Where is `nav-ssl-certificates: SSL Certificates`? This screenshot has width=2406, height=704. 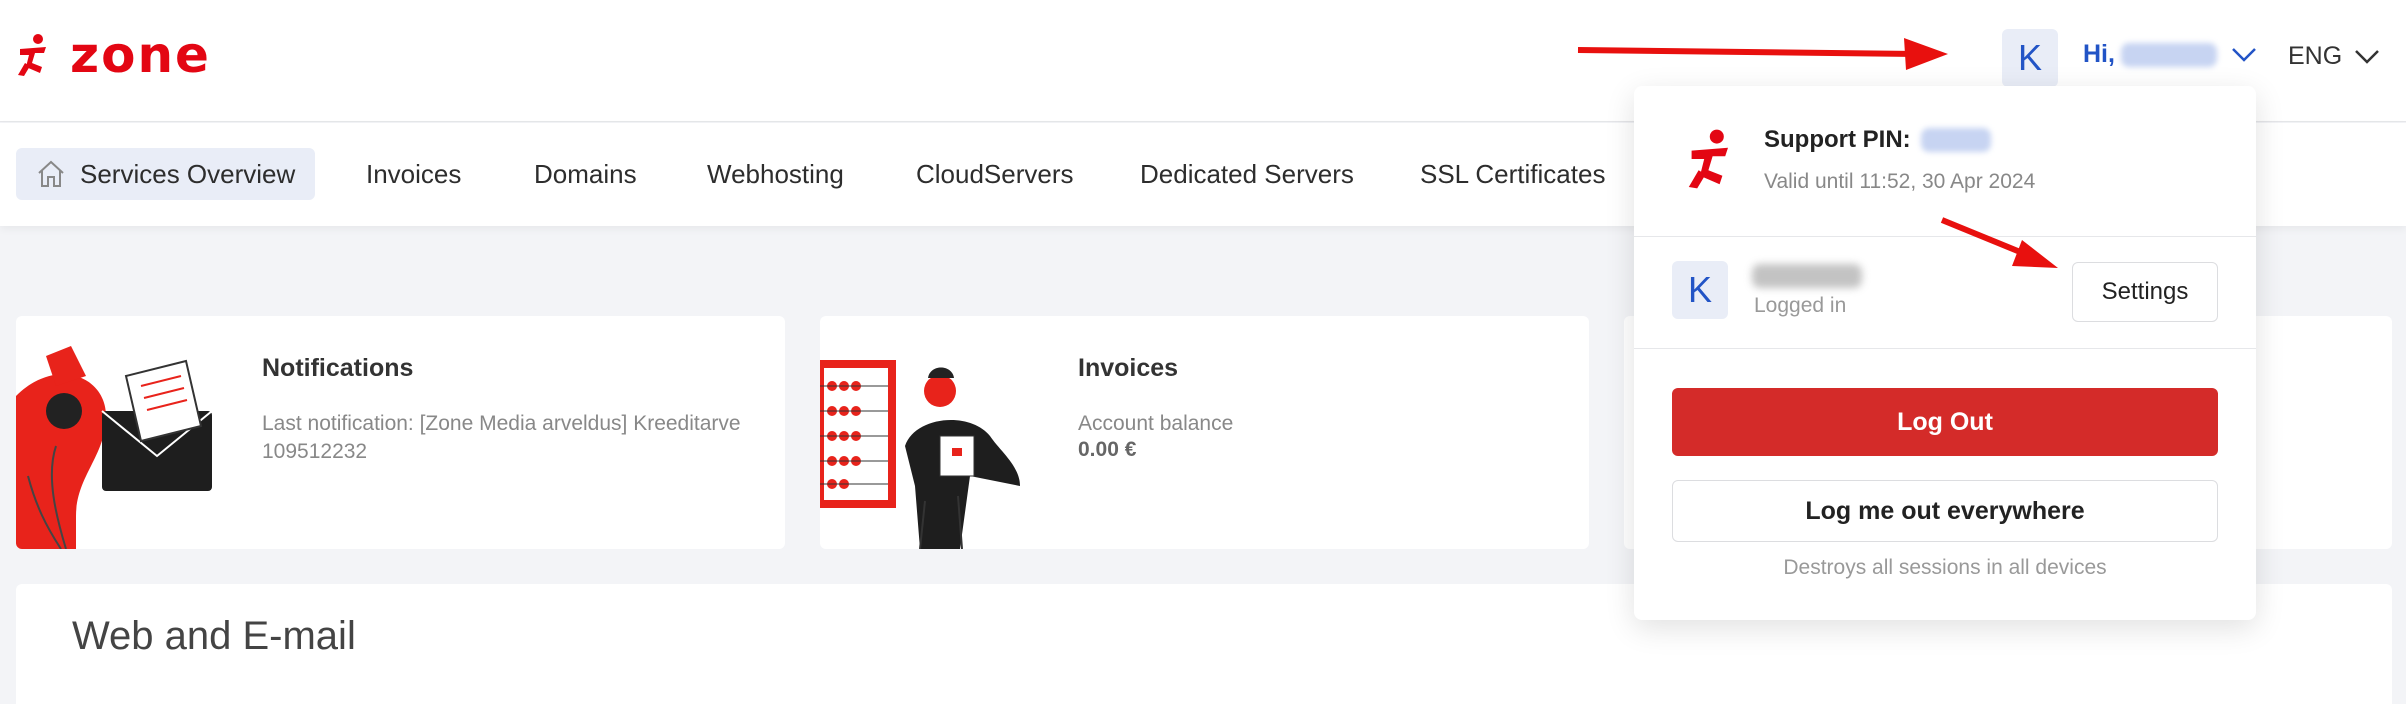 nav-ssl-certificates: SSL Certificates is located at coordinates (1512, 174).